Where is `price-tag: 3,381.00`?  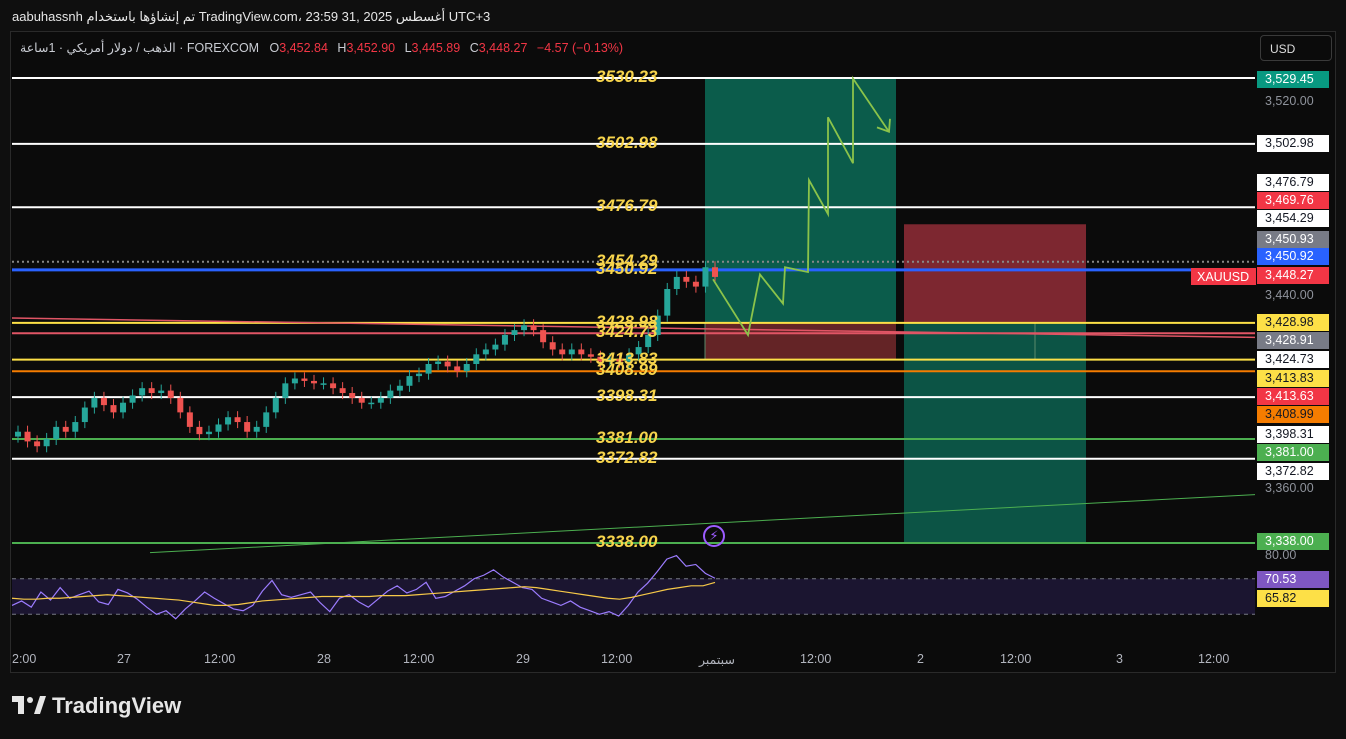
price-tag: 3,381.00 is located at coordinates (1293, 452).